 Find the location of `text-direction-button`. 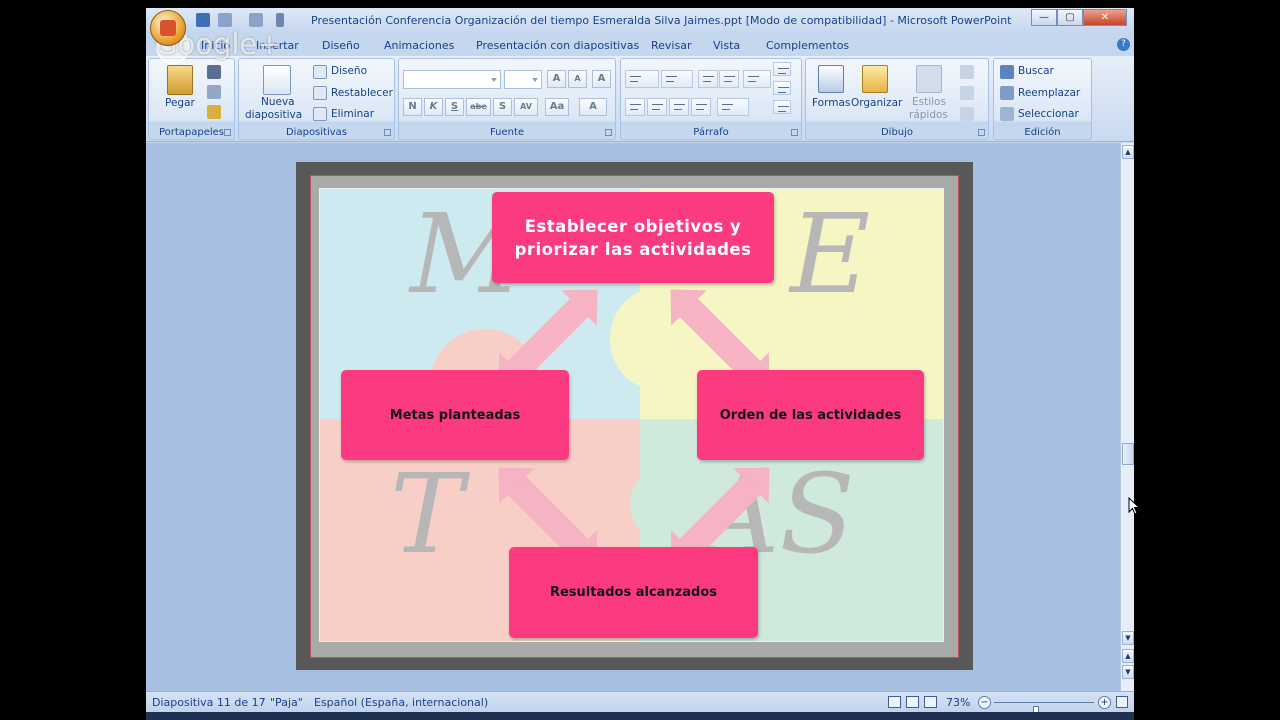

text-direction-button is located at coordinates (782, 69).